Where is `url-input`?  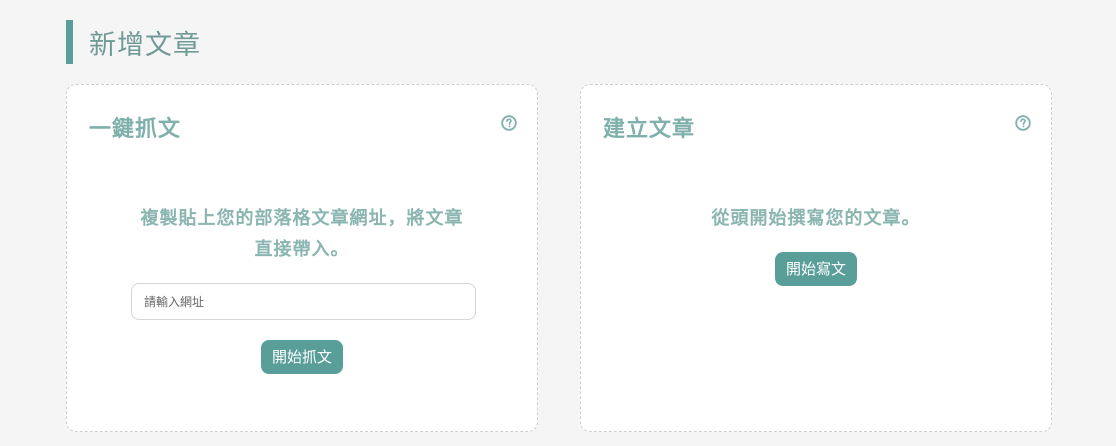 url-input is located at coordinates (303, 301).